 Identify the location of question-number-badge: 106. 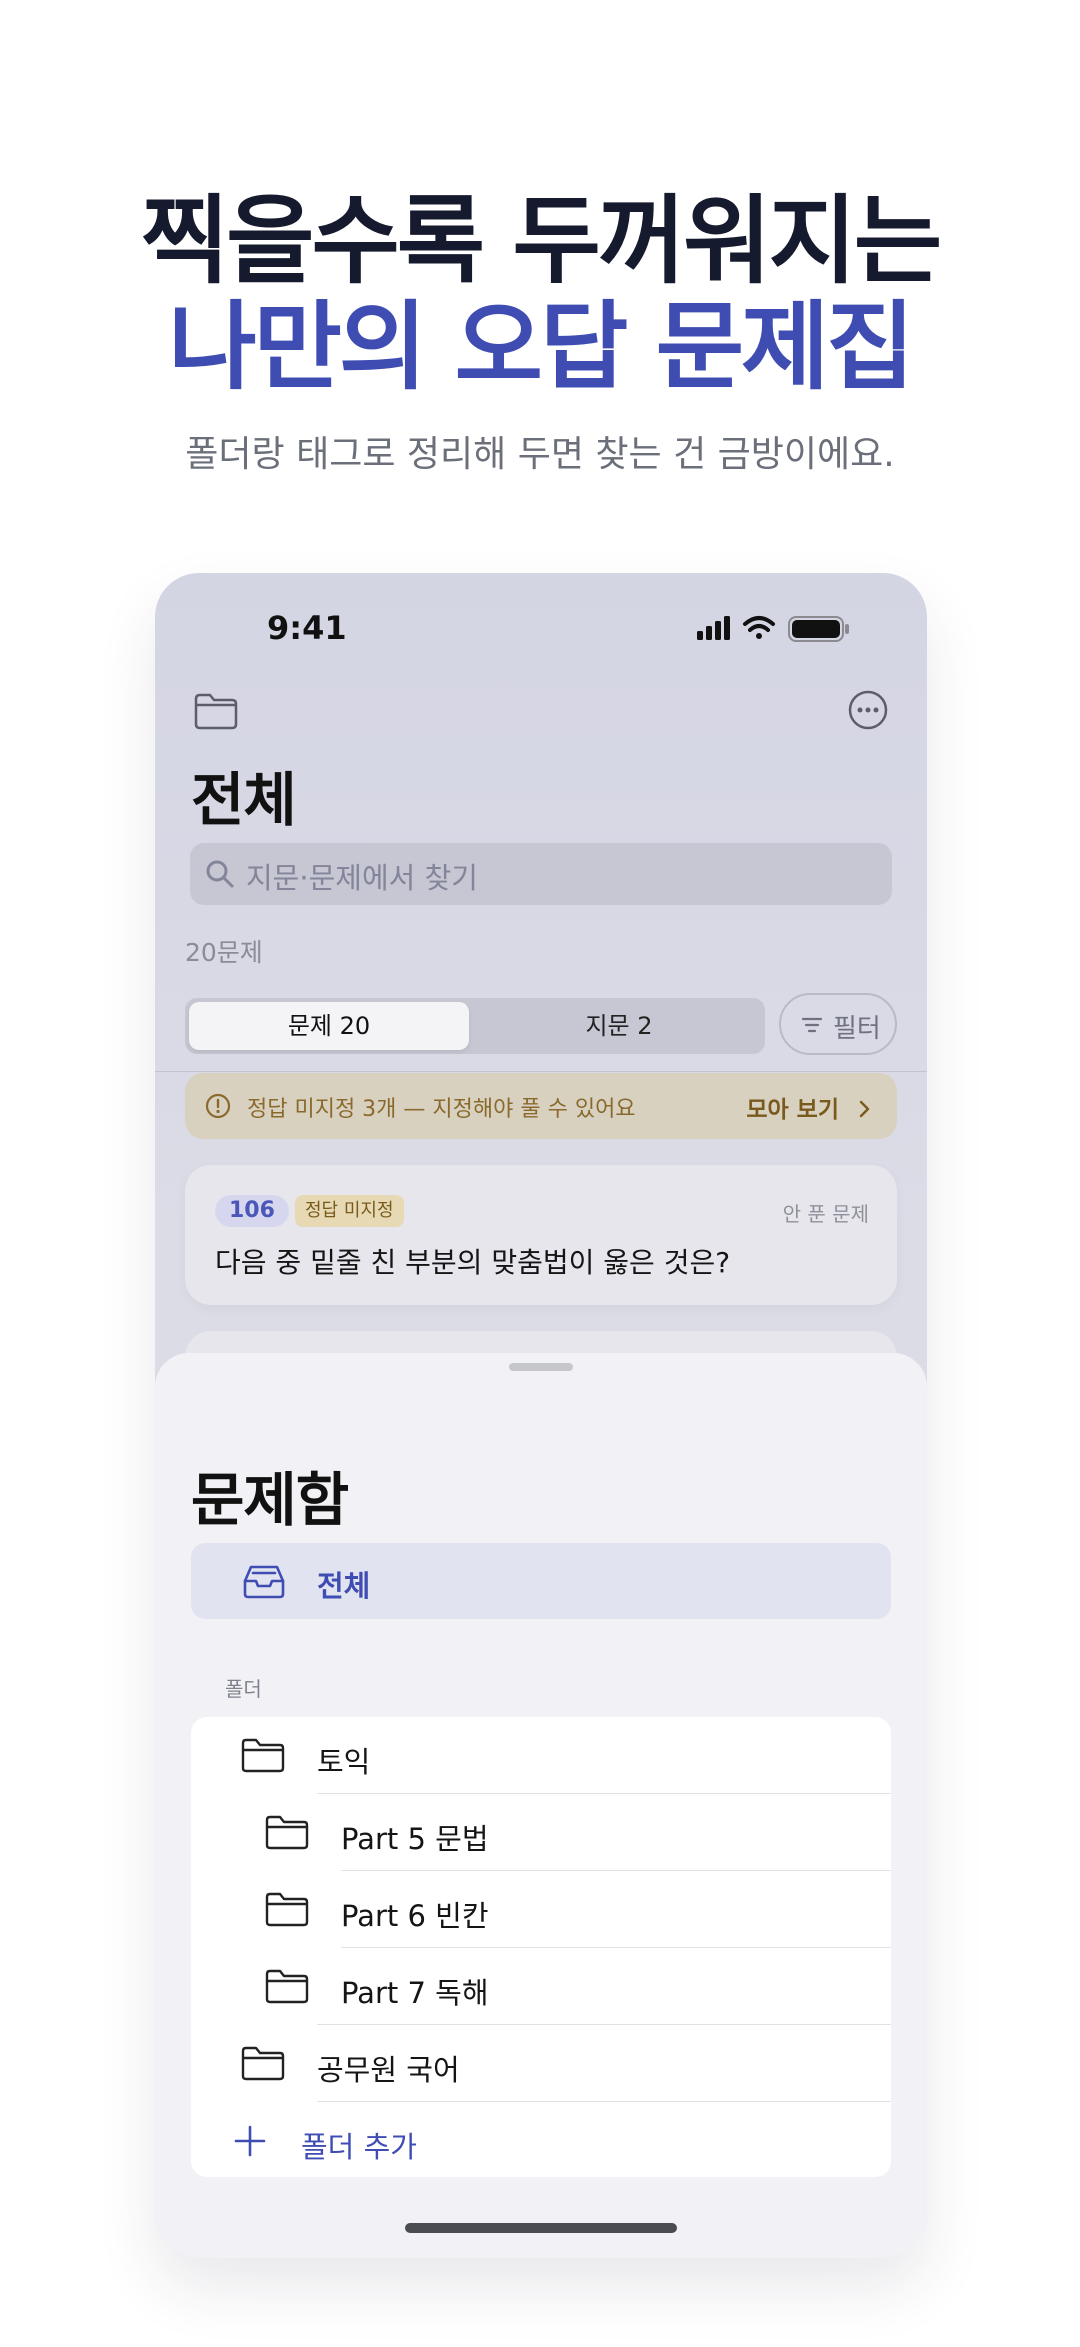
(252, 1211).